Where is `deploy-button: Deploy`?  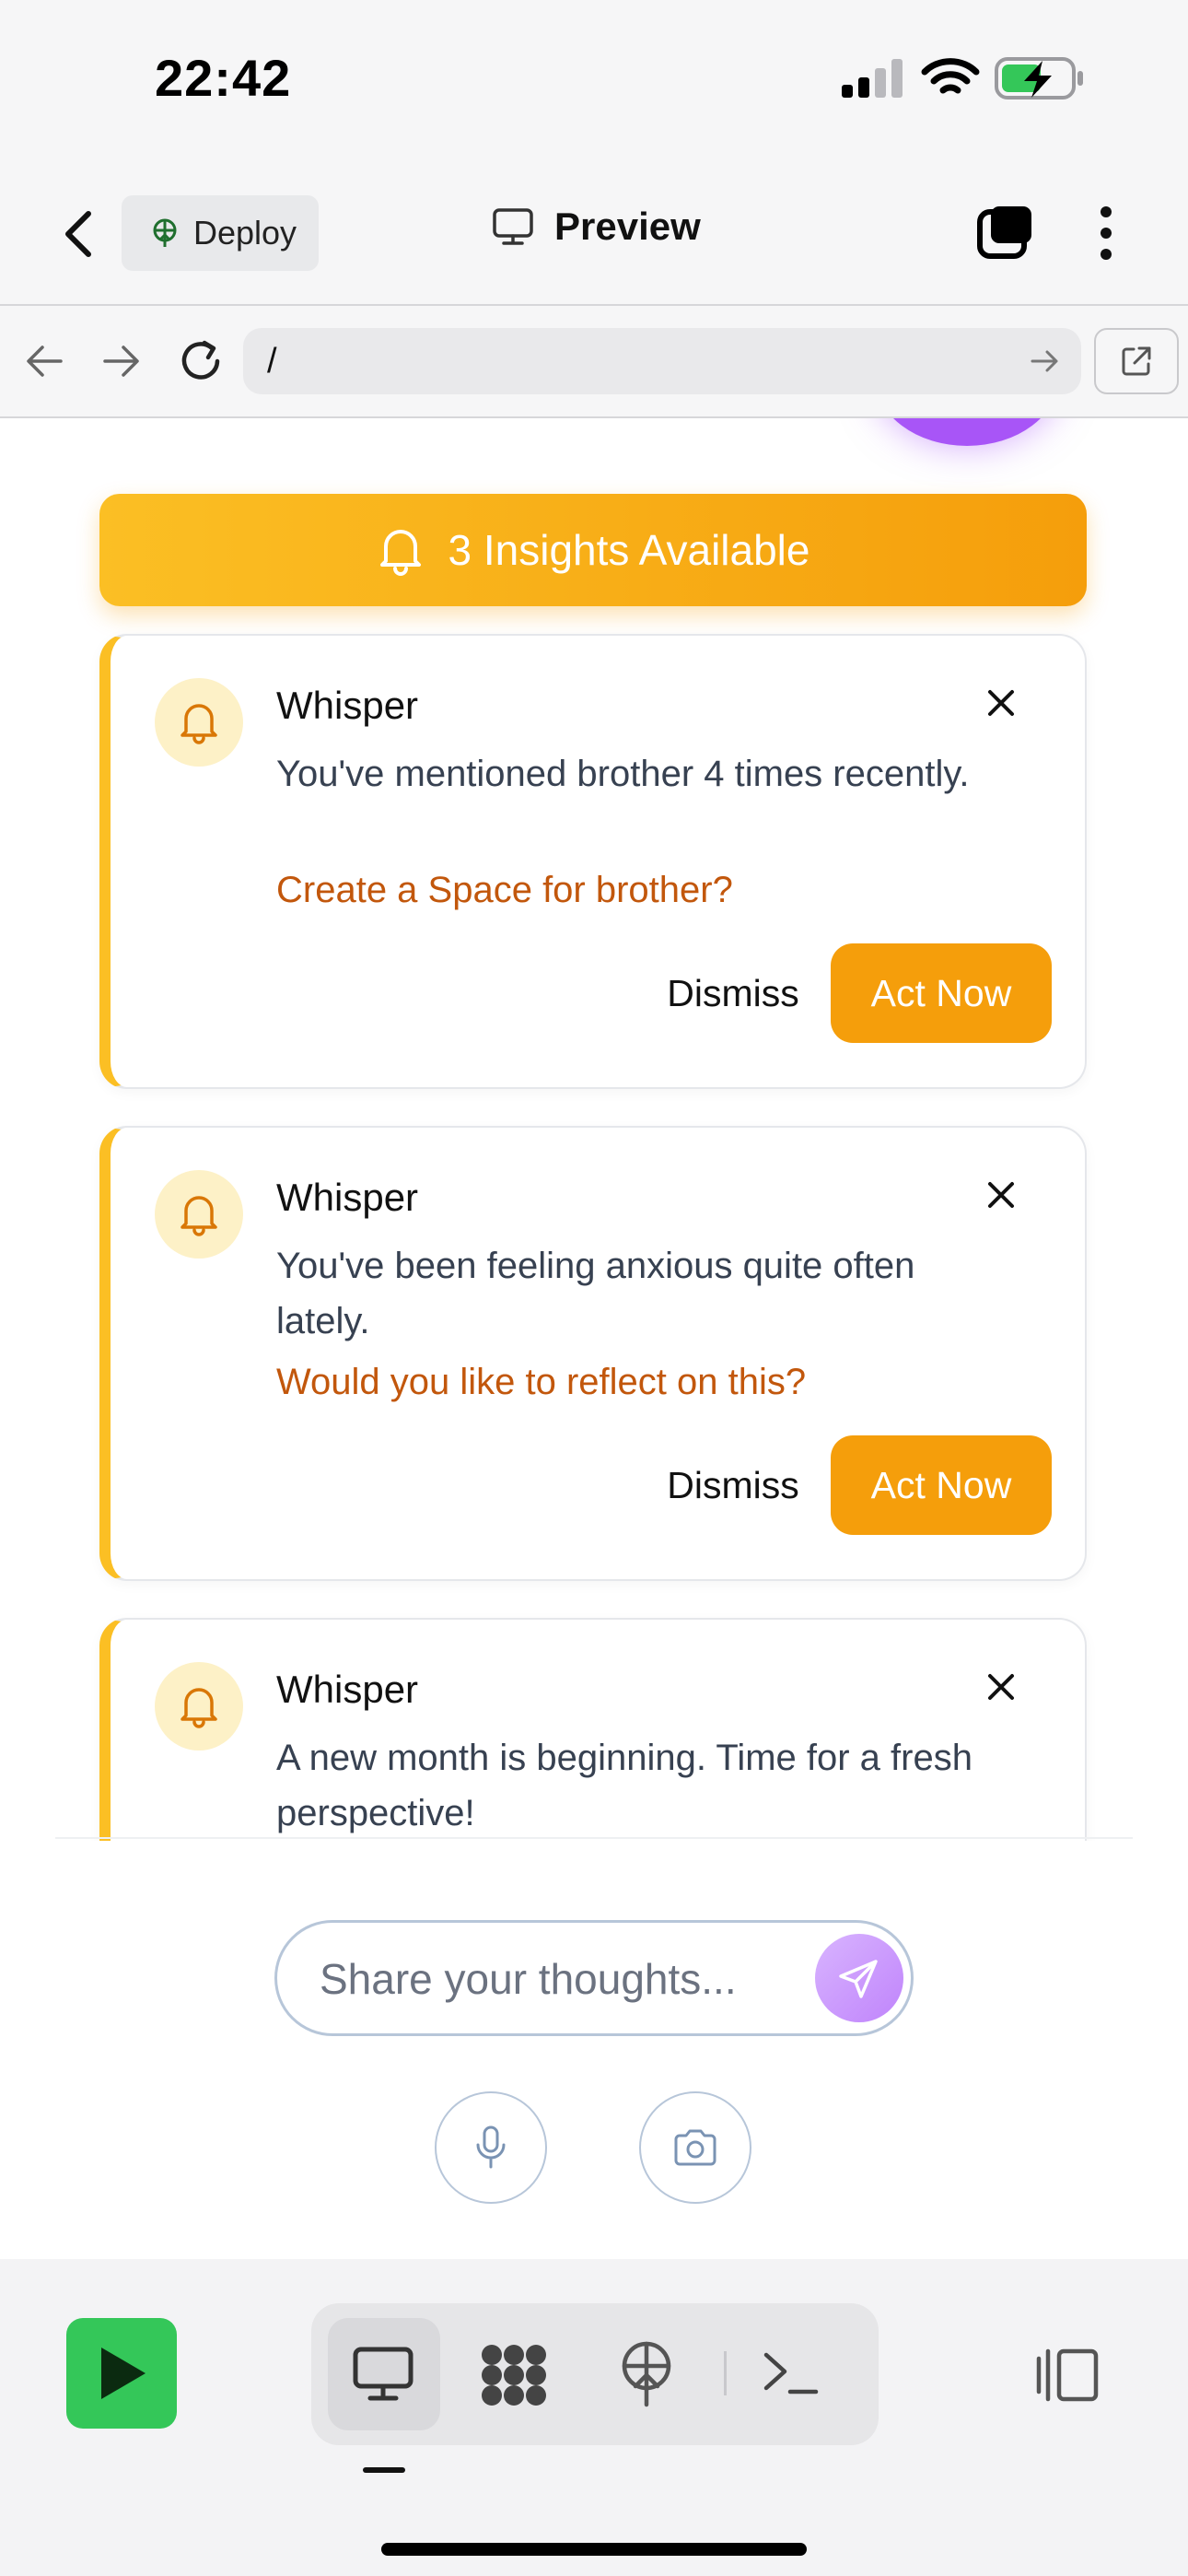
deploy-button: Deploy is located at coordinates (220, 233).